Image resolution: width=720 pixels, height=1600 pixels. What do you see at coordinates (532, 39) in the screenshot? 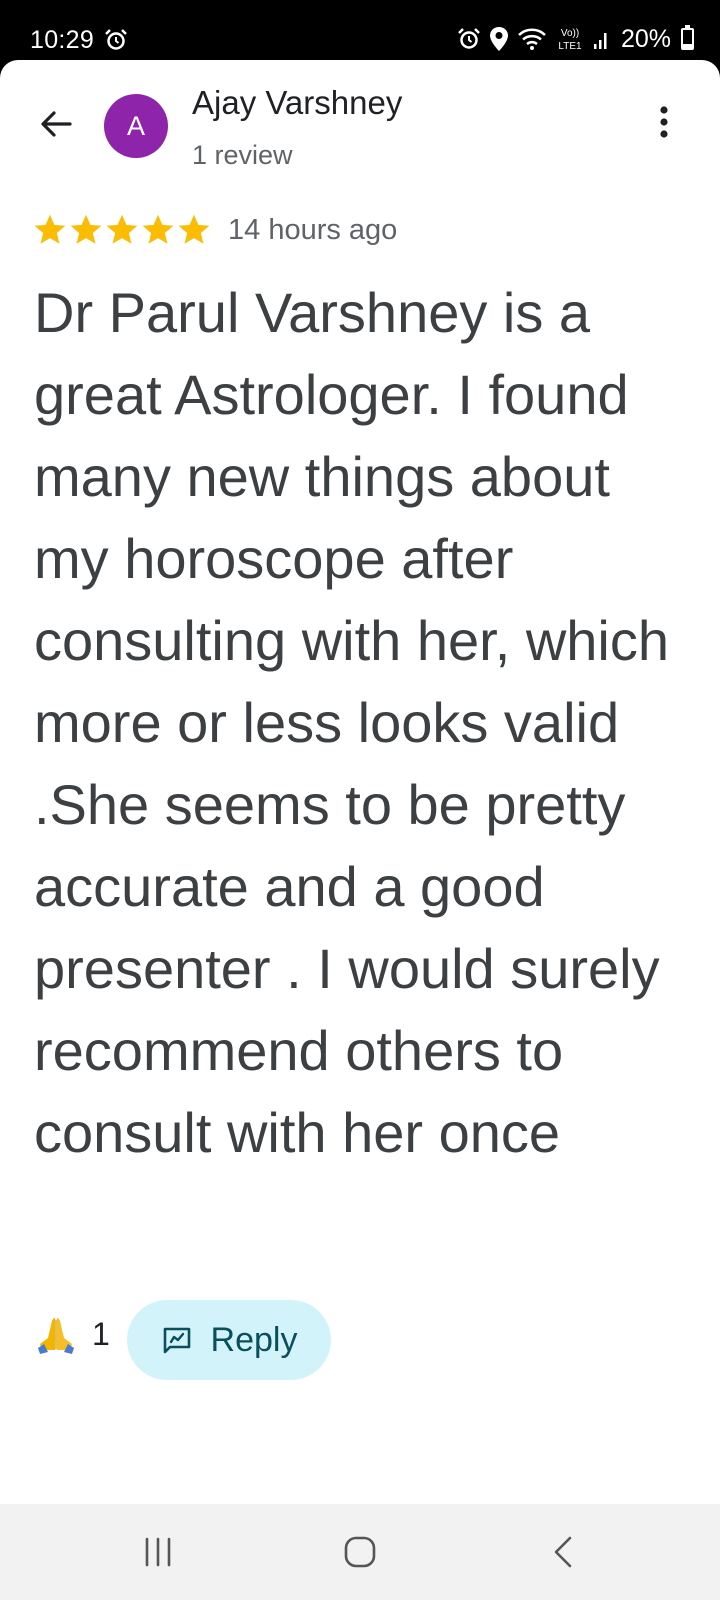
I see `wifi-icon` at bounding box center [532, 39].